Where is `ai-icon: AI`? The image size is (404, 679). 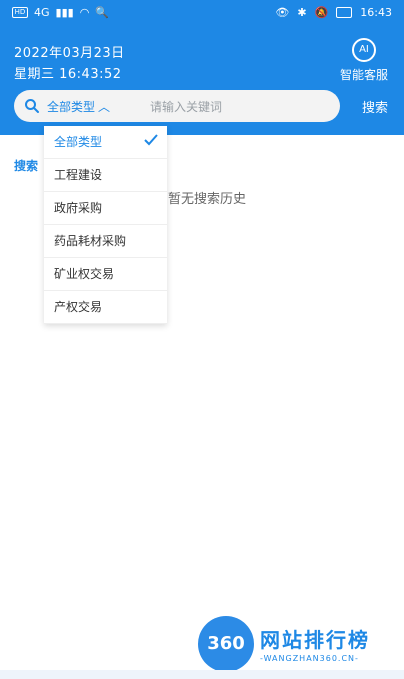
ai-icon: AI is located at coordinates (363, 50).